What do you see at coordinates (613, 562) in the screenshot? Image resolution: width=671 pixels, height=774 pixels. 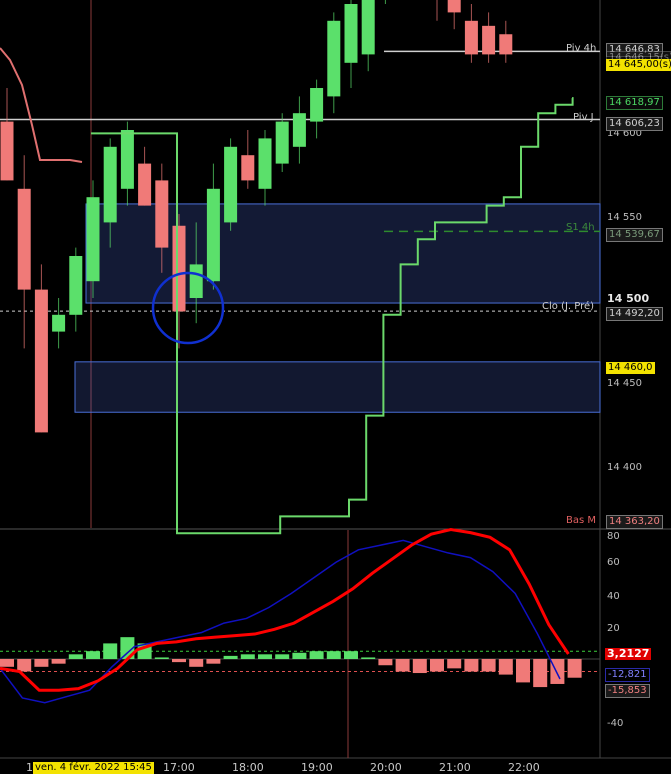 I see `osc-tick-60: 60` at bounding box center [613, 562].